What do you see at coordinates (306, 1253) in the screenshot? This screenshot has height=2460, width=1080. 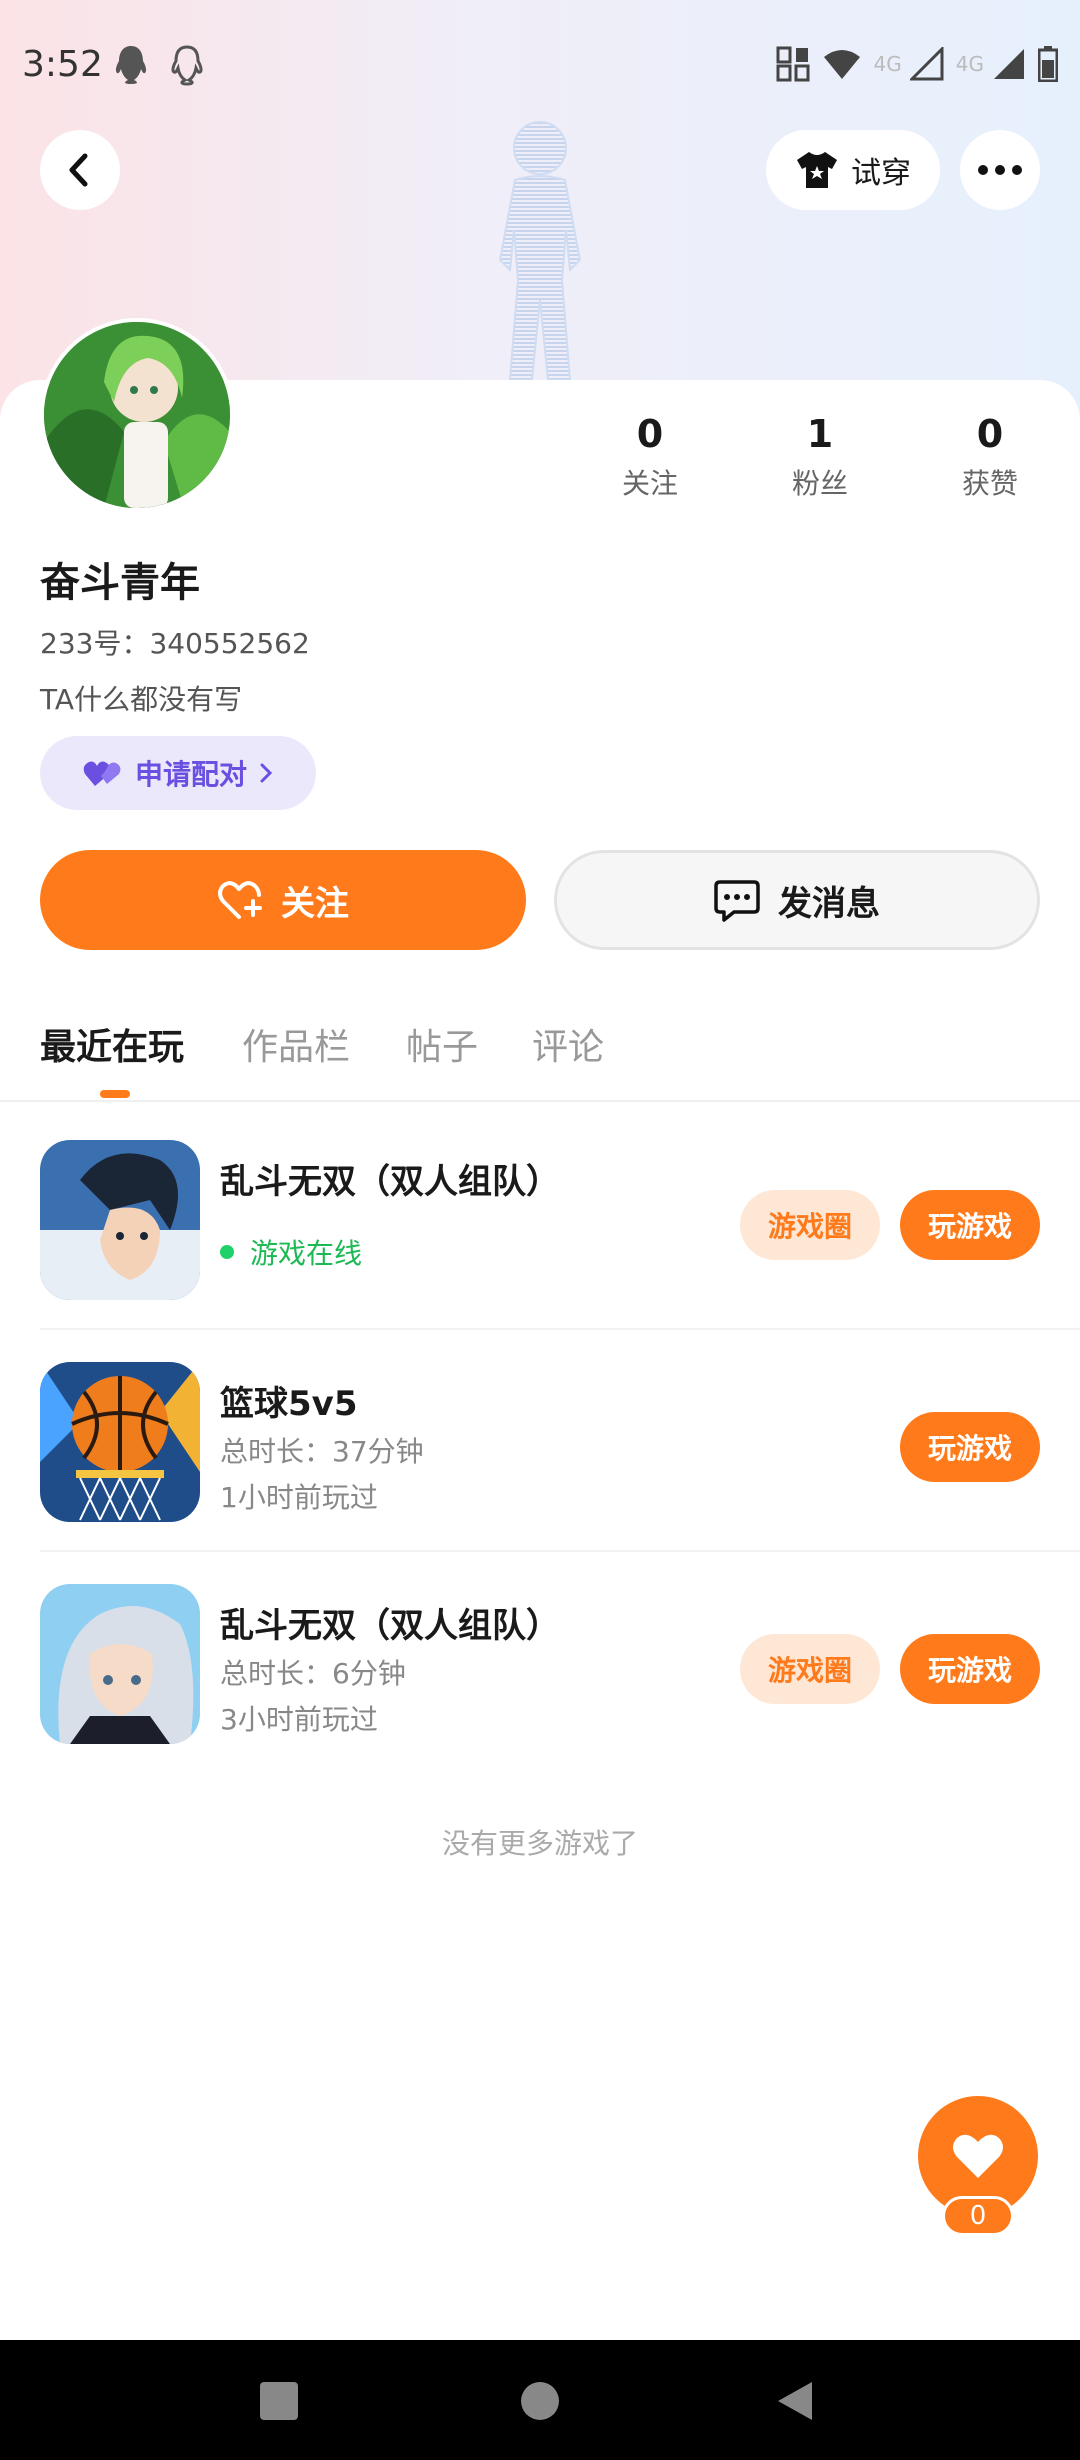 I see `online-status-label: 游戏在线` at bounding box center [306, 1253].